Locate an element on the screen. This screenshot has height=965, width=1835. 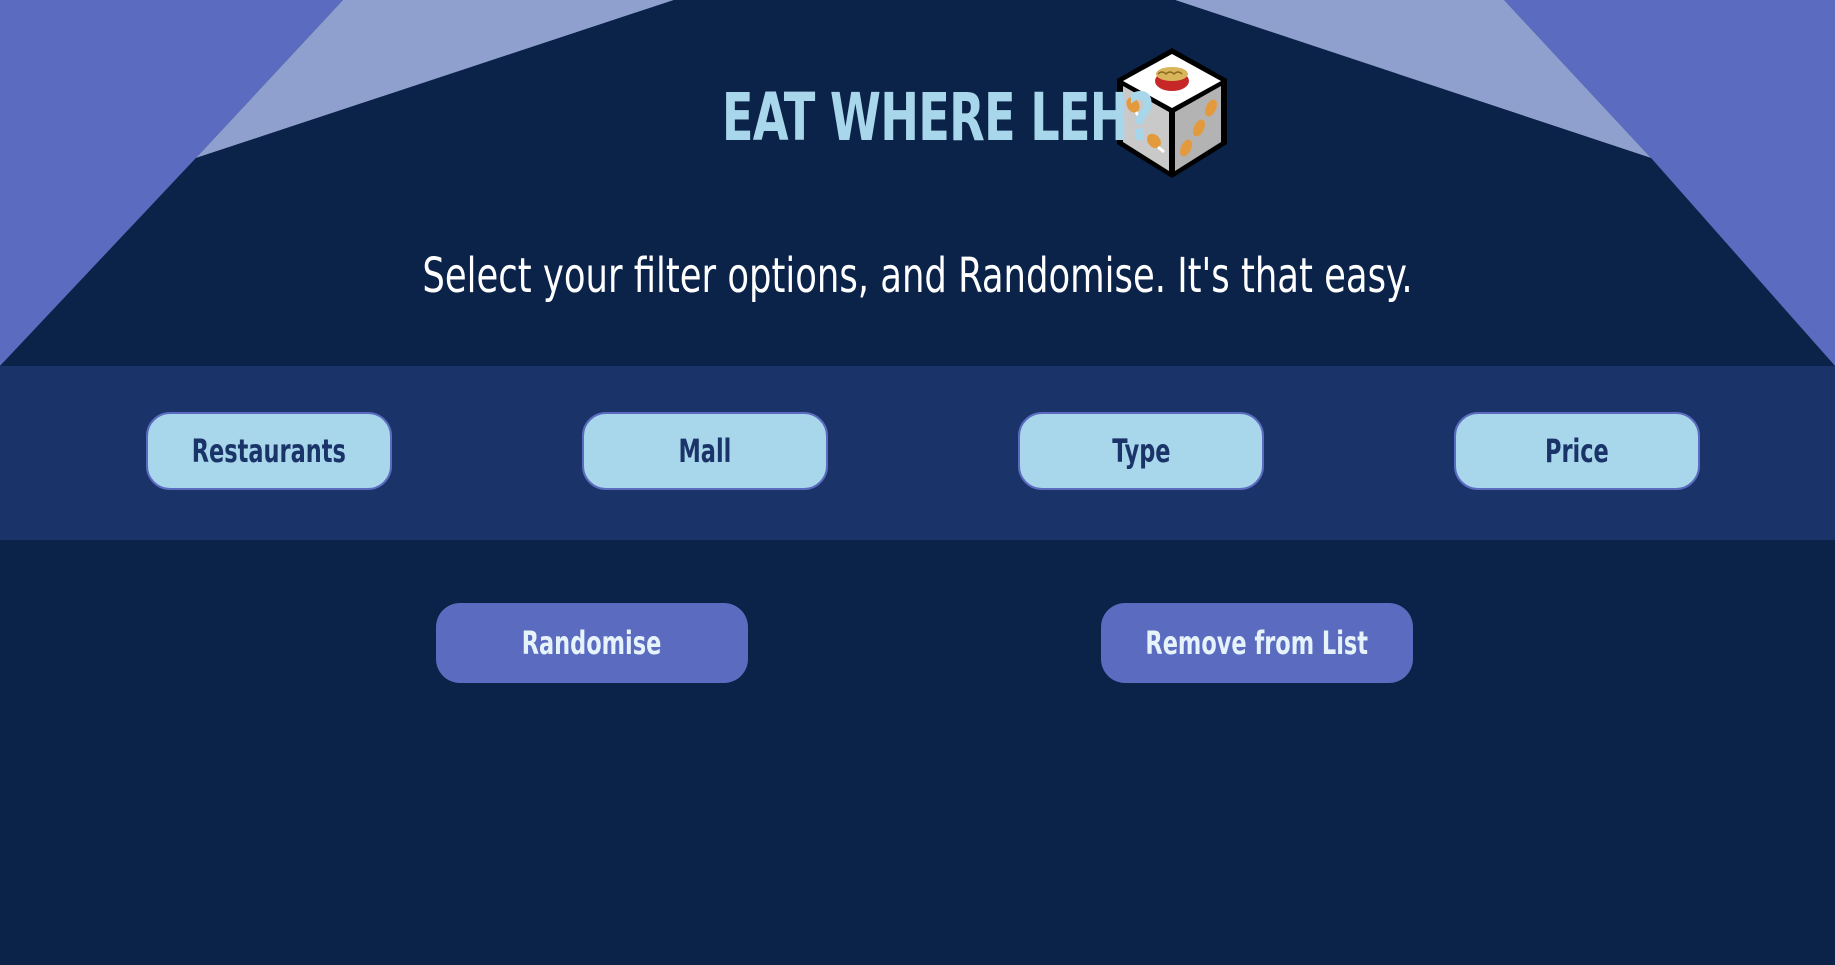
type-filter-button: Type is located at coordinates (1141, 451).